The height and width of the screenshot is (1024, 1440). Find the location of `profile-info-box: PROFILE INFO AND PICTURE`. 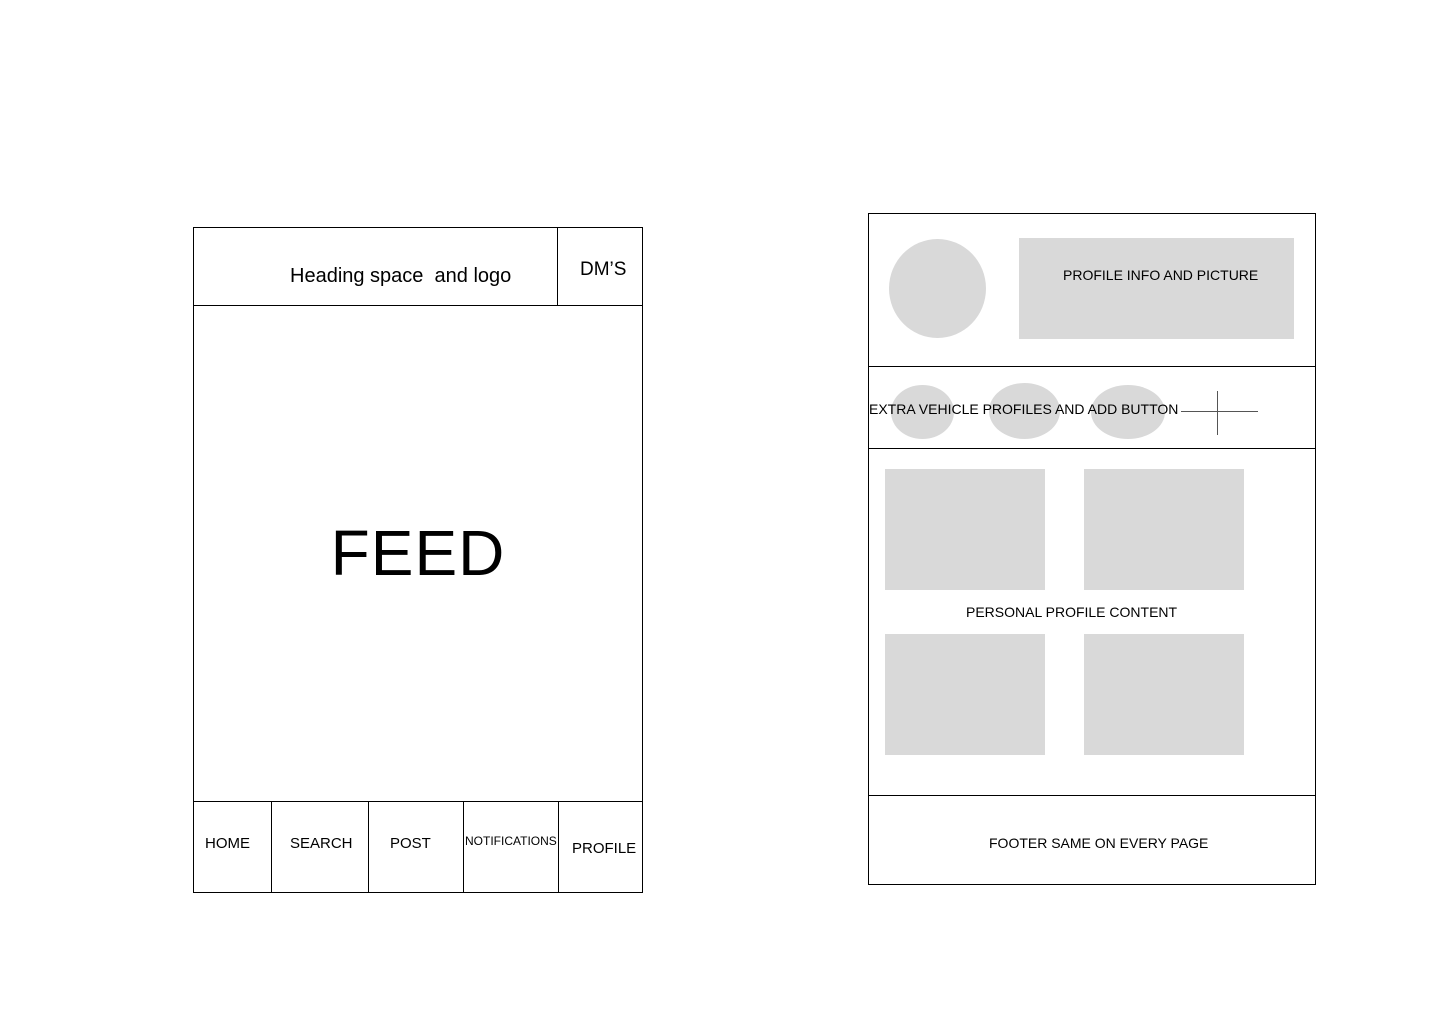

profile-info-box: PROFILE INFO AND PICTURE is located at coordinates (1156, 288).